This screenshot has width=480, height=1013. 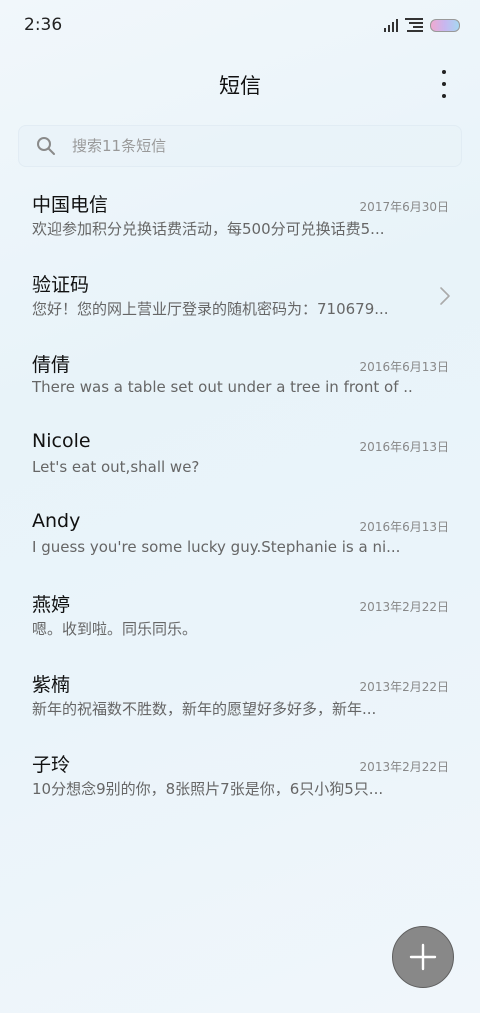 What do you see at coordinates (391, 25) in the screenshot?
I see `signal-icon` at bounding box center [391, 25].